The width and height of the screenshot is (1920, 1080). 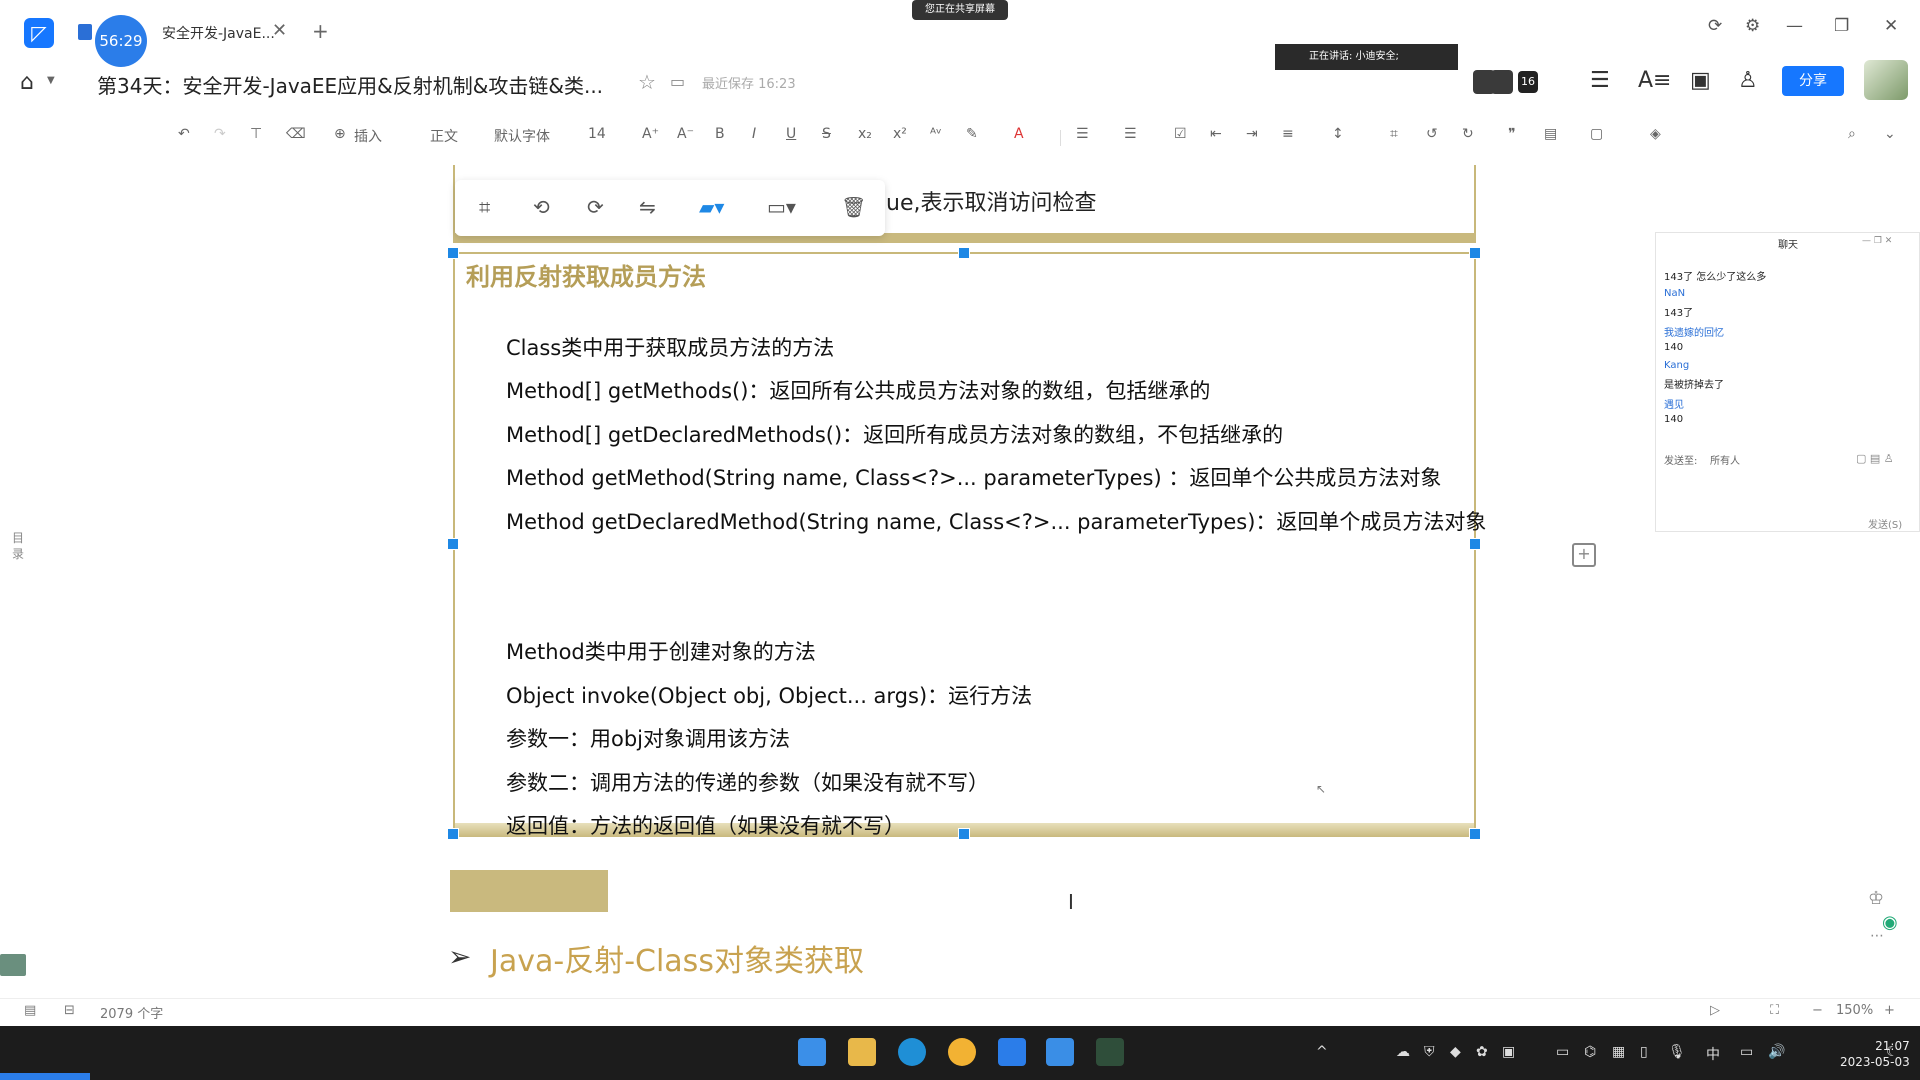 What do you see at coordinates (781, 207) in the screenshot?
I see `frame-icon: ▭▾` at bounding box center [781, 207].